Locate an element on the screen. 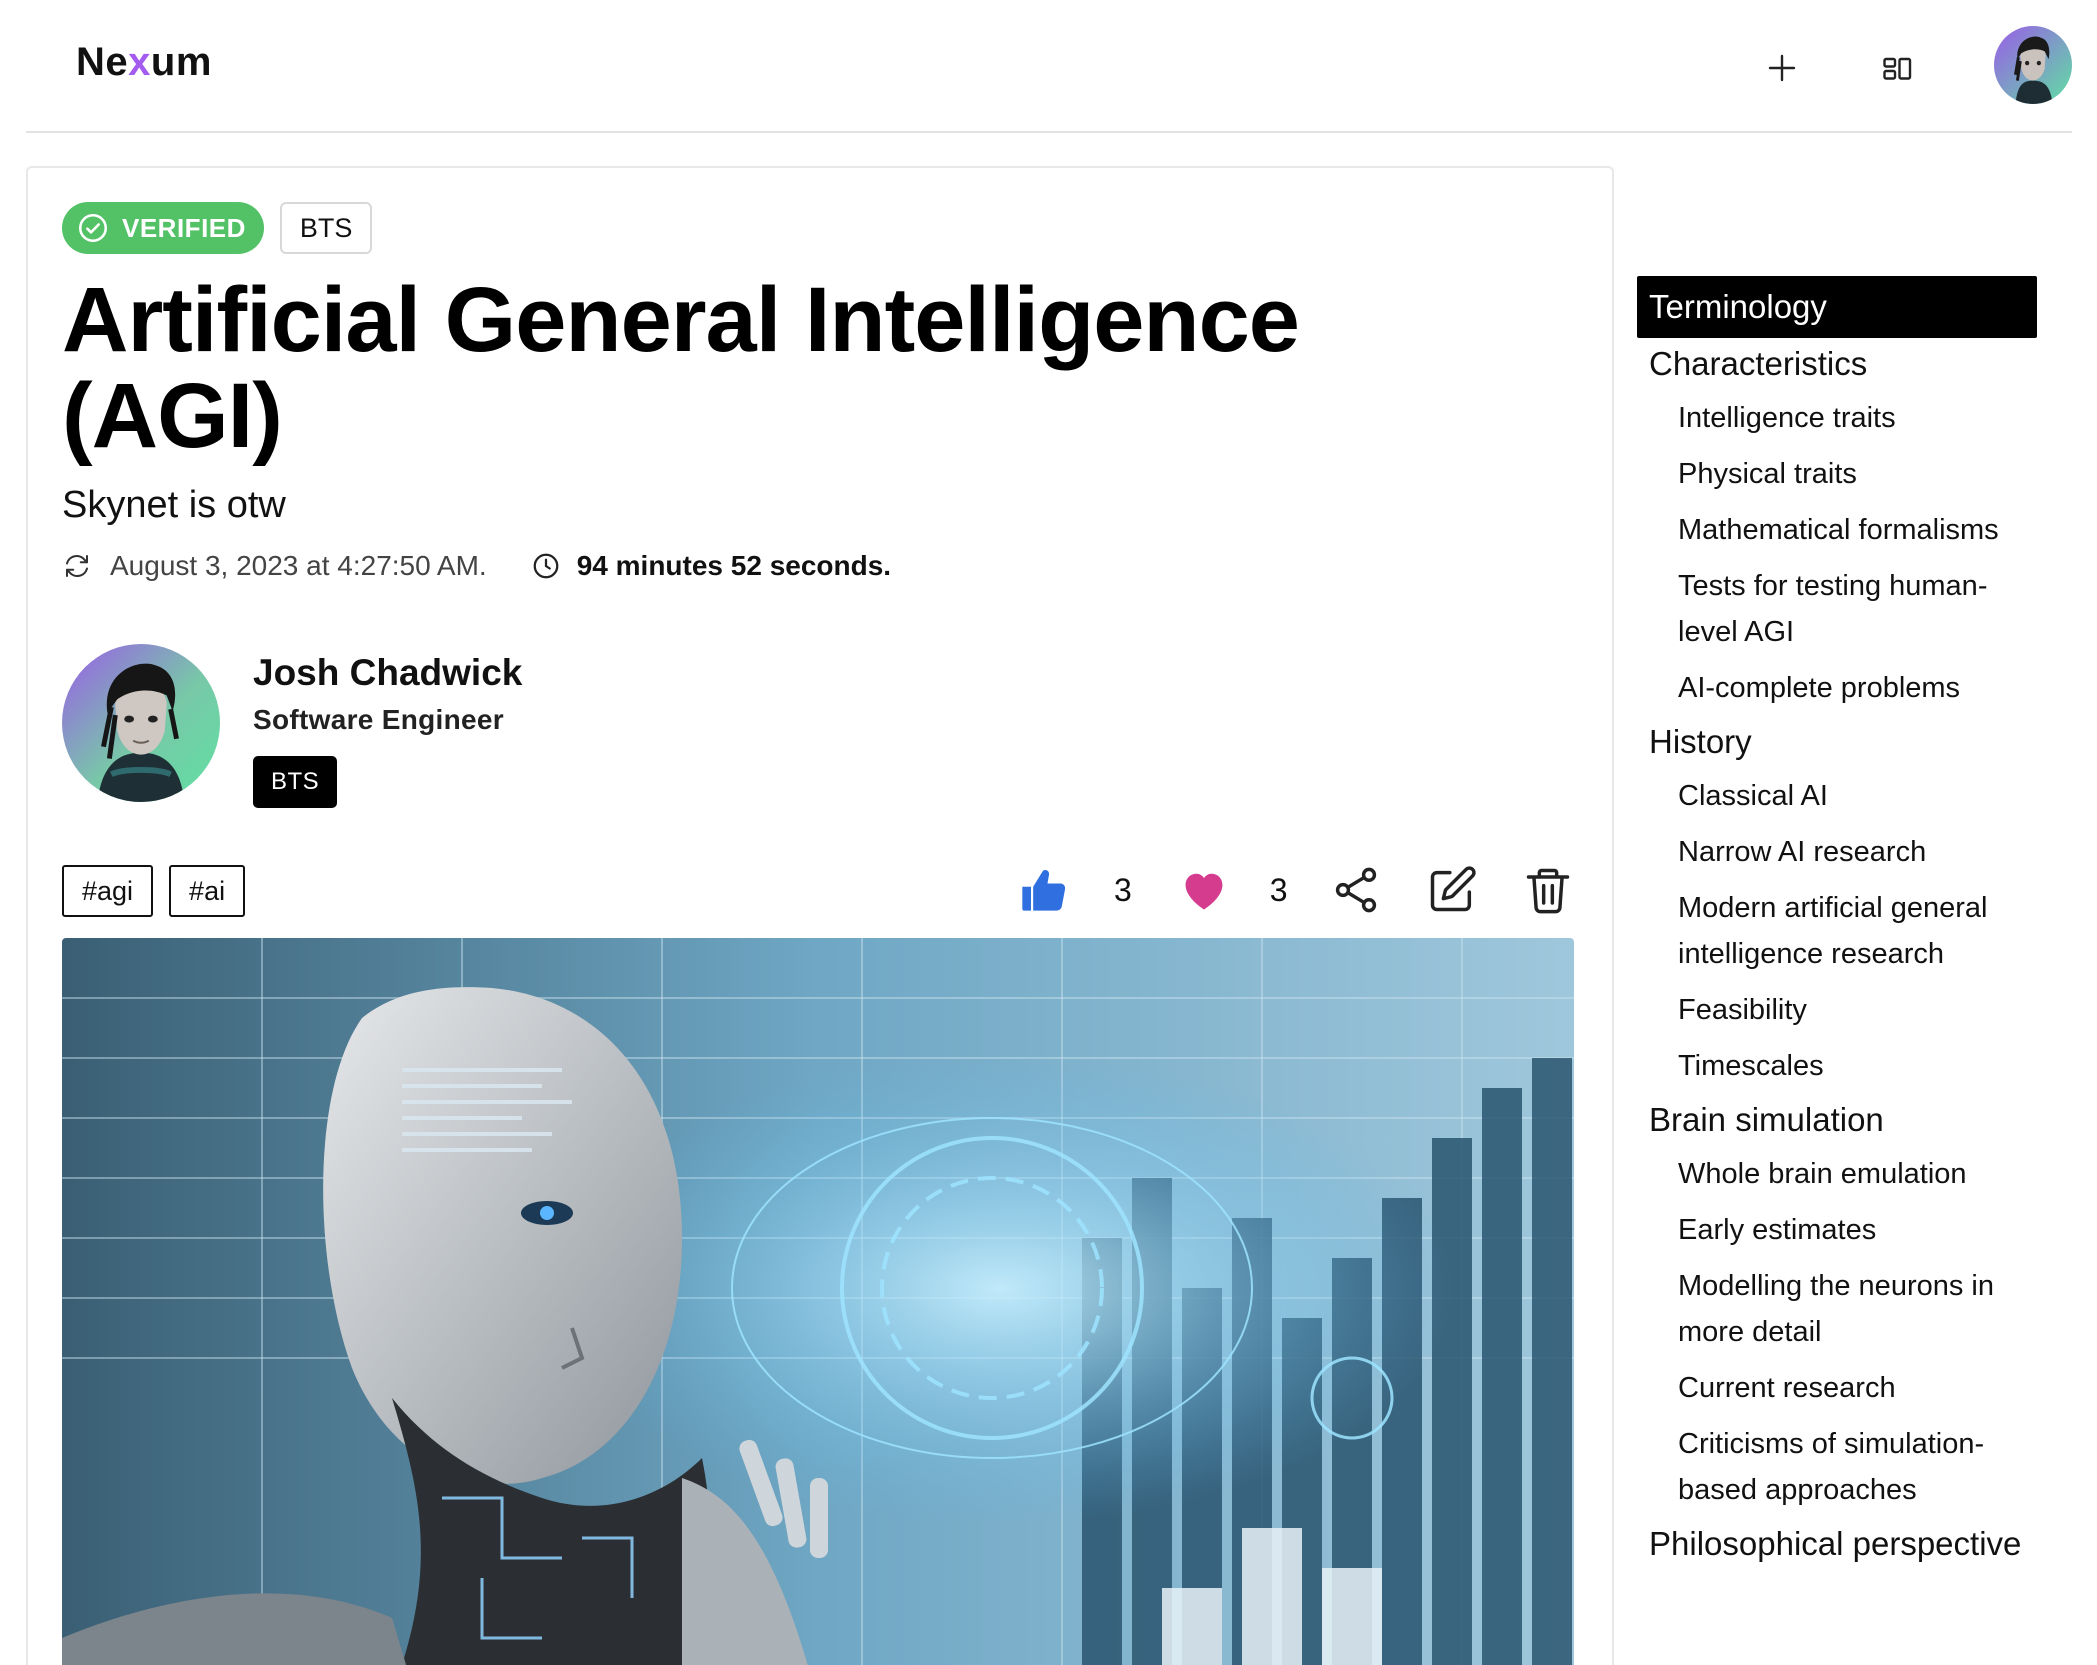 This screenshot has height=1665, width=2097. thumbs-up-icon is located at coordinates (1044, 890).